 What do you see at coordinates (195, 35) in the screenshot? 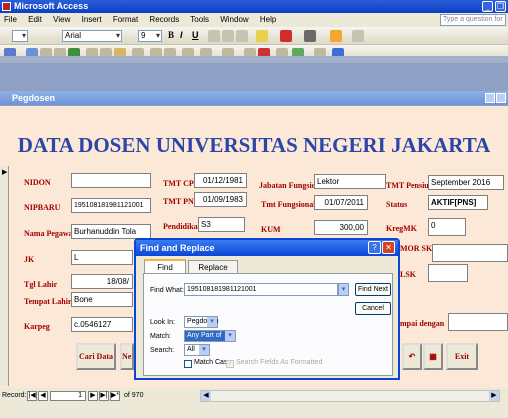
I see `underline-button: U` at bounding box center [195, 35].